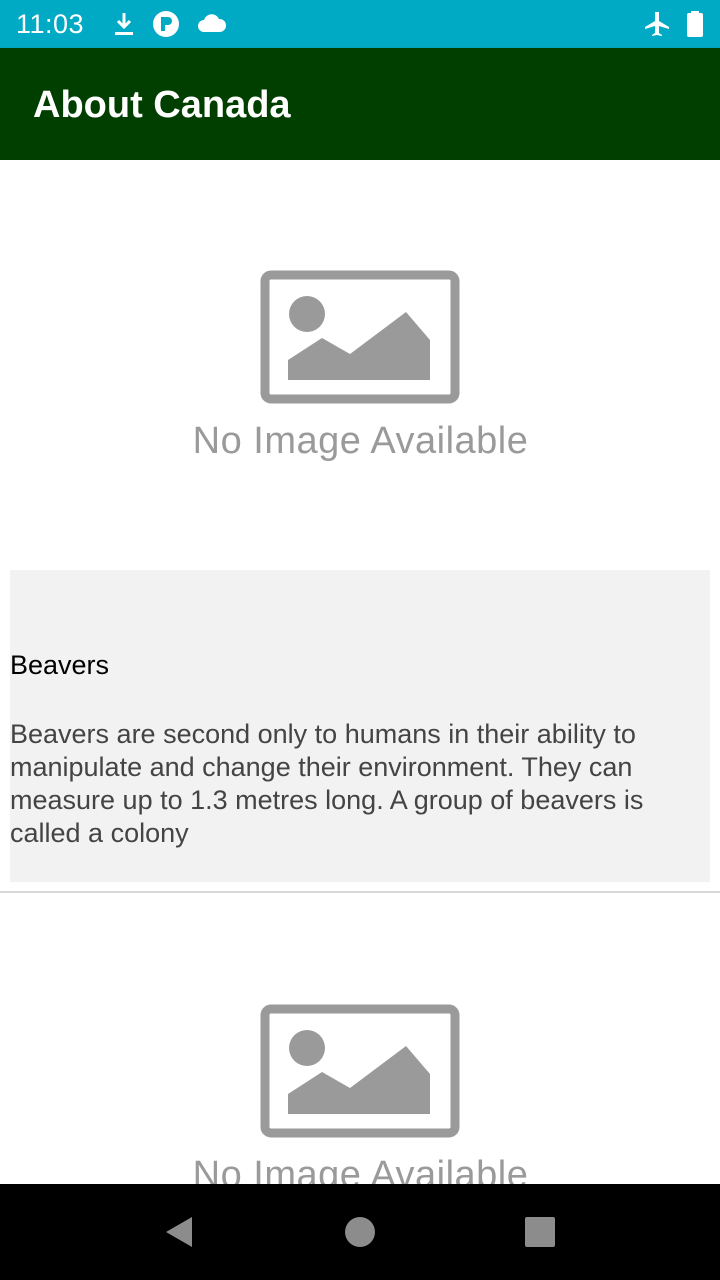 Image resolution: width=720 pixels, height=1280 pixels. I want to click on divider, so click(360, 892).